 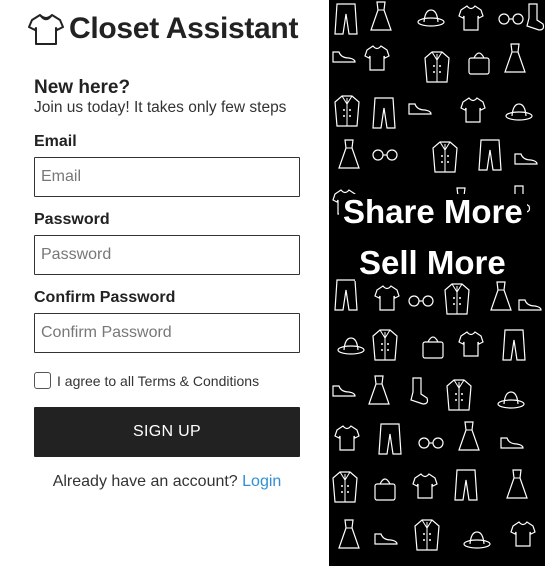 I want to click on tshirt-icon, so click(x=46, y=29).